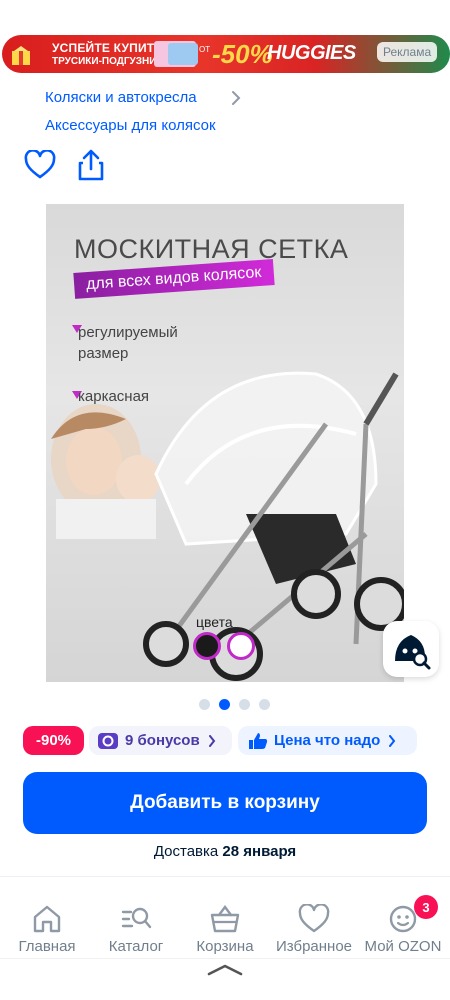 Image resolution: width=450 pixels, height=1000 pixels. Describe the element at coordinates (225, 946) in the screenshot. I see `nav-label: Корзина` at that location.